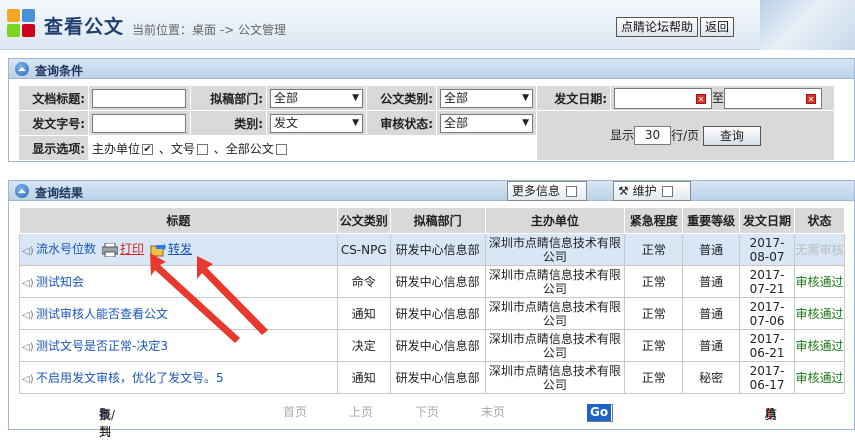  Describe the element at coordinates (110, 249) in the screenshot. I see `printer-icon` at that location.